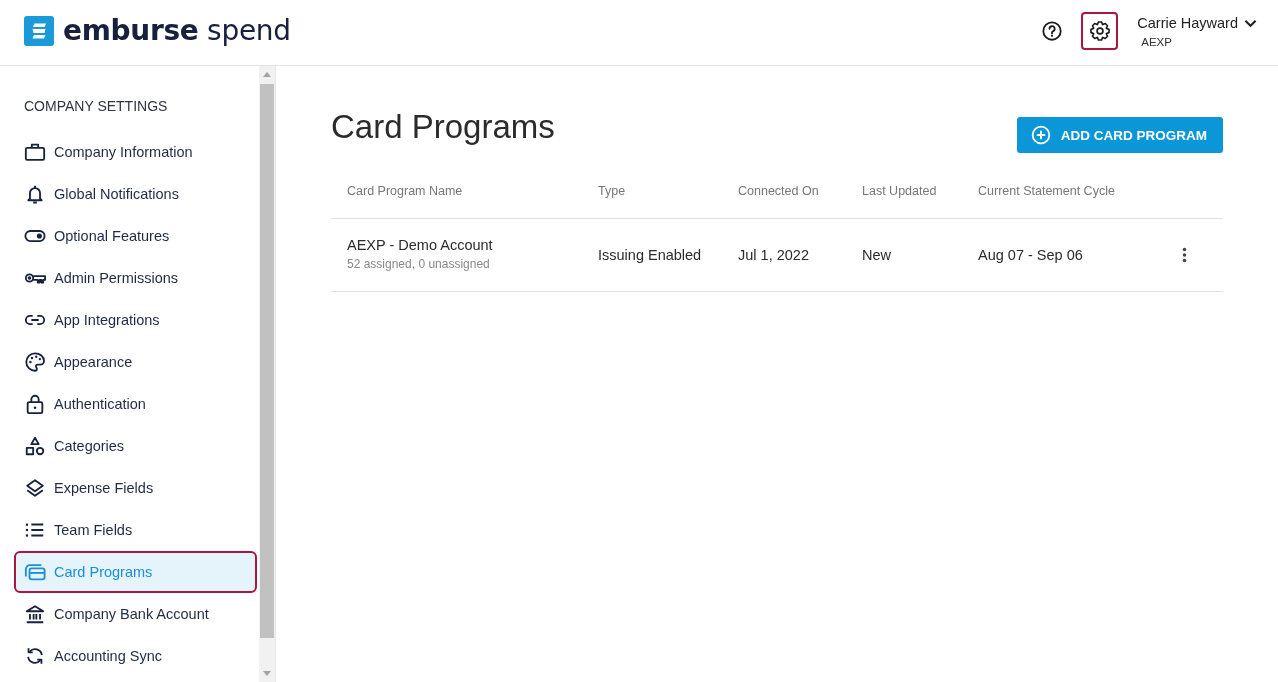  What do you see at coordinates (35, 656) in the screenshot?
I see `sync-icon` at bounding box center [35, 656].